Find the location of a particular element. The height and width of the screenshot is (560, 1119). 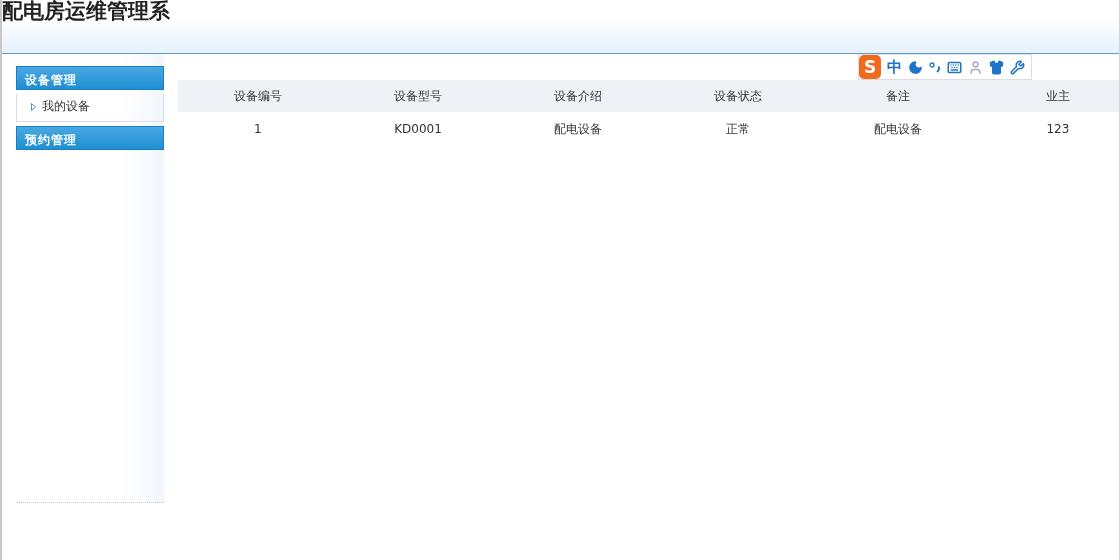

menu-group-header: 设备管理 is located at coordinates (90, 78).